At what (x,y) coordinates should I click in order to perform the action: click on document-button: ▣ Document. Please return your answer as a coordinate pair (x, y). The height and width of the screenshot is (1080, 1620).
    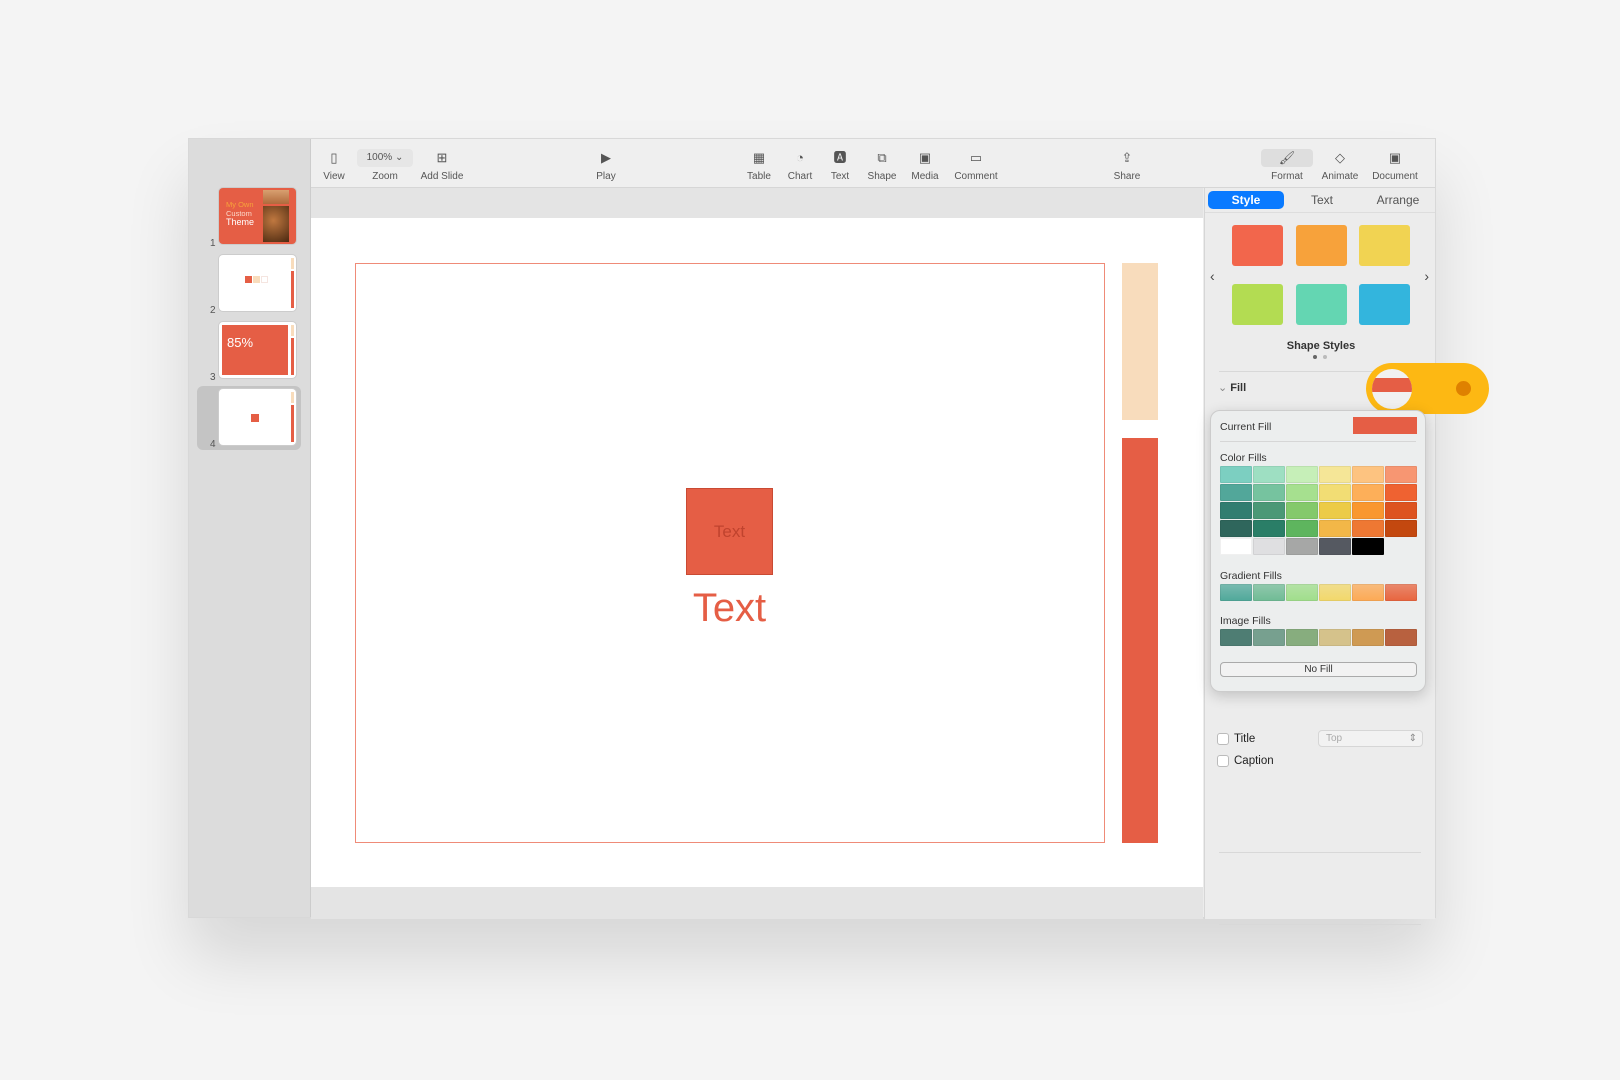
    Looking at the image, I should click on (1395, 165).